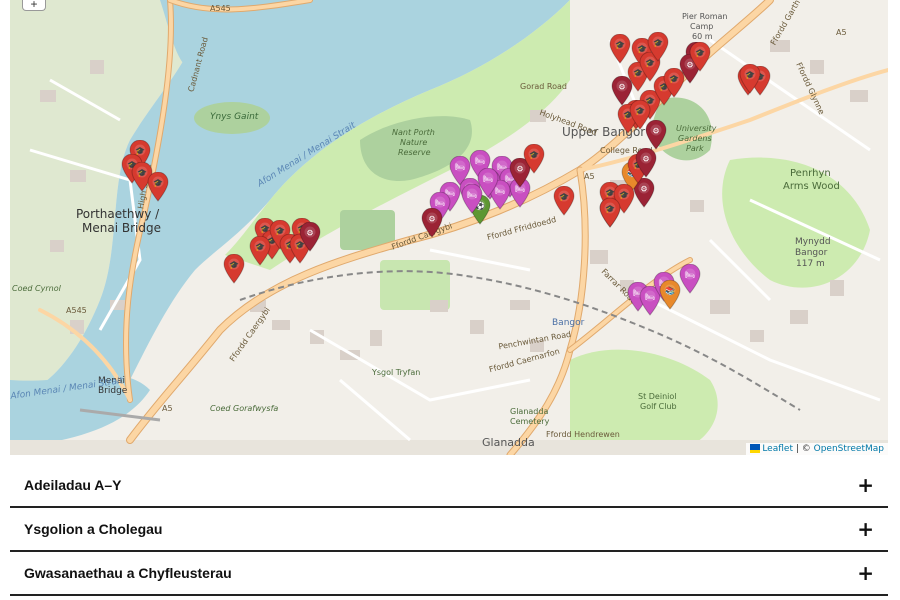 Image resolution: width=900 pixels, height=600 pixels. Describe the element at coordinates (657, 396) in the screenshot. I see `place-label-st-deiniol: St Deiniol` at that location.